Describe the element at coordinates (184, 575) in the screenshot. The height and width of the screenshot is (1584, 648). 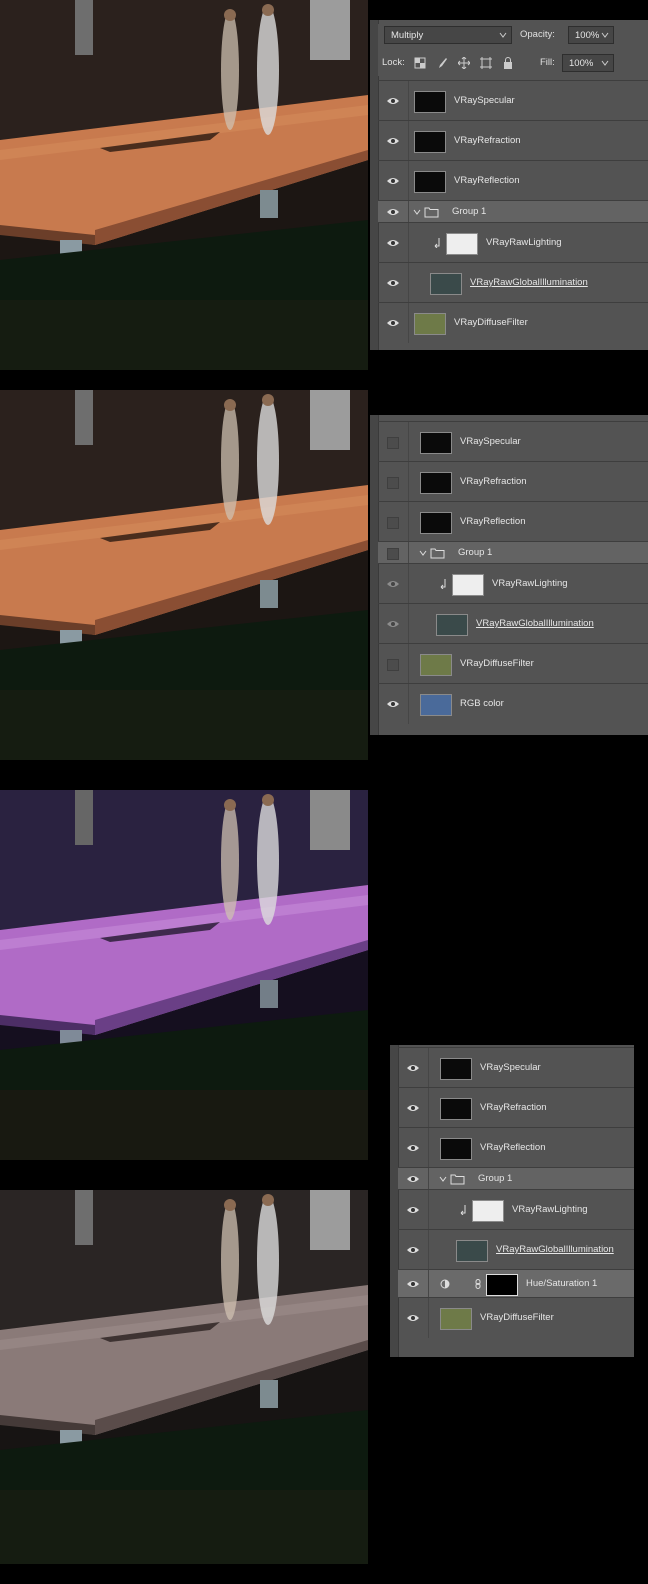
I see `render-rgb-color` at that location.